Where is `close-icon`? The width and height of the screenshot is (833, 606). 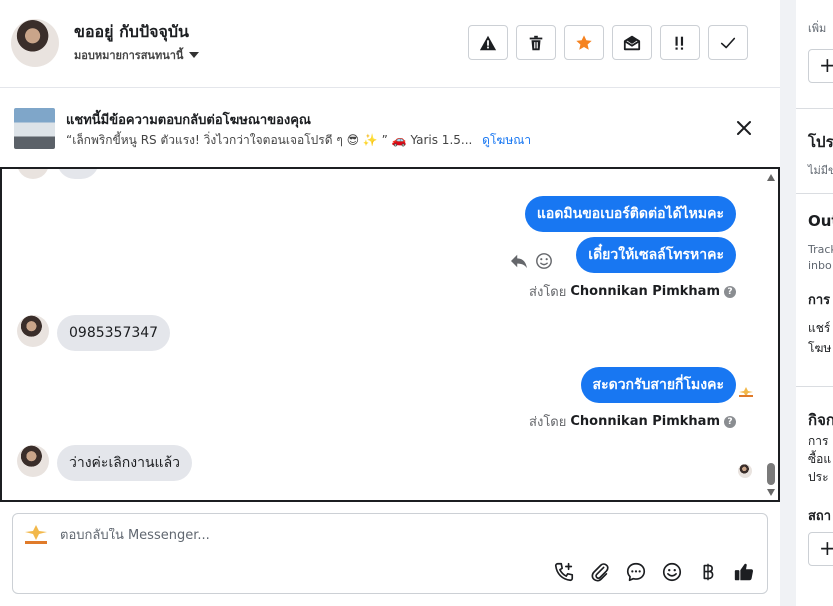
close-icon is located at coordinates (744, 128).